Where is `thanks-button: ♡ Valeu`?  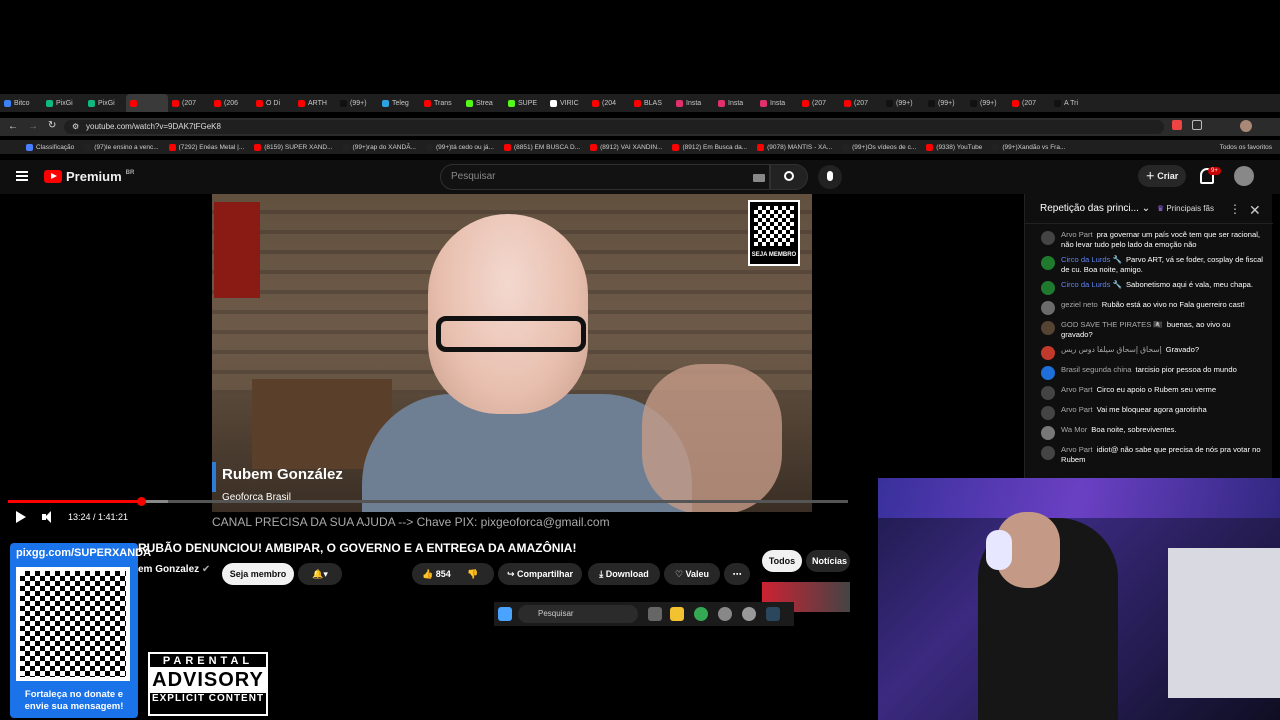
thanks-button: ♡ Valeu is located at coordinates (692, 574).